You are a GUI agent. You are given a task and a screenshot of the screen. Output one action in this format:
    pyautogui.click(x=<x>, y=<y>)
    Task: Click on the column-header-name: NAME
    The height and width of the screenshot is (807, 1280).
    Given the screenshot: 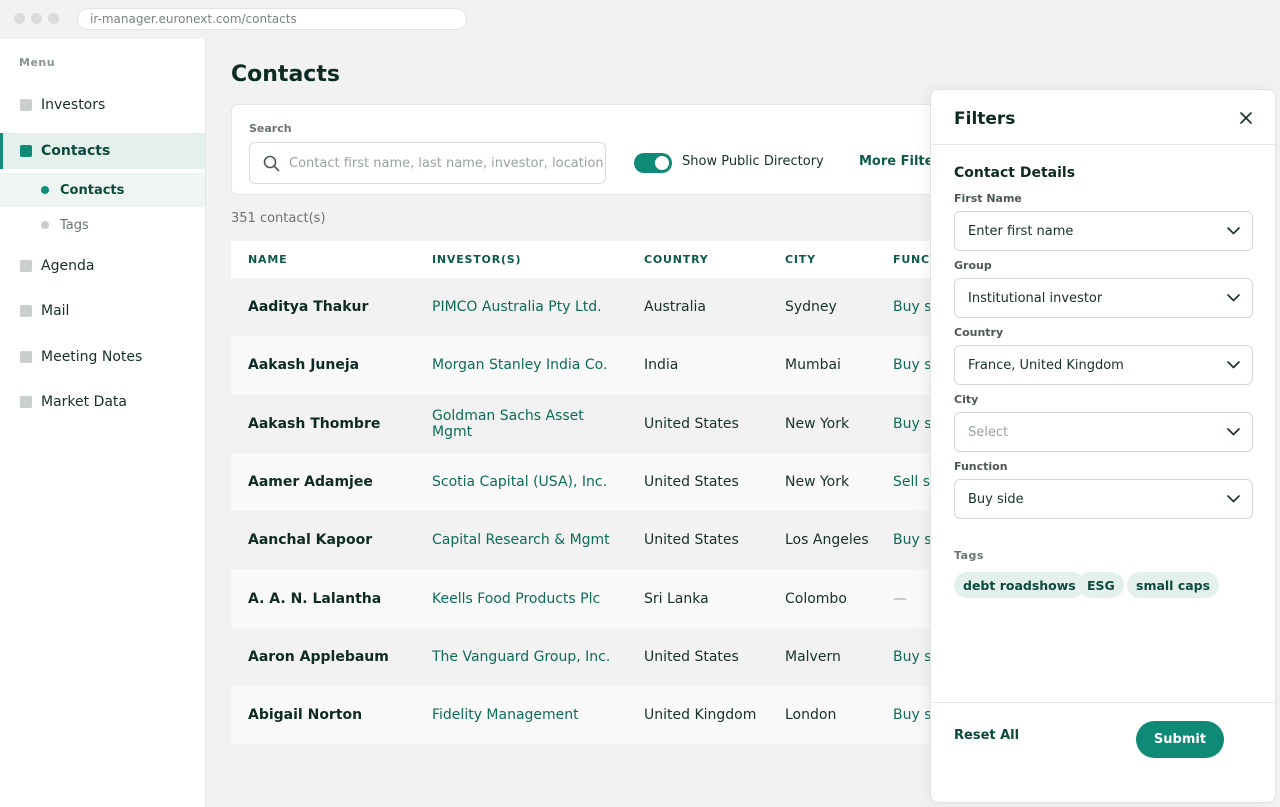 What is the action you would take?
    pyautogui.click(x=323, y=259)
    